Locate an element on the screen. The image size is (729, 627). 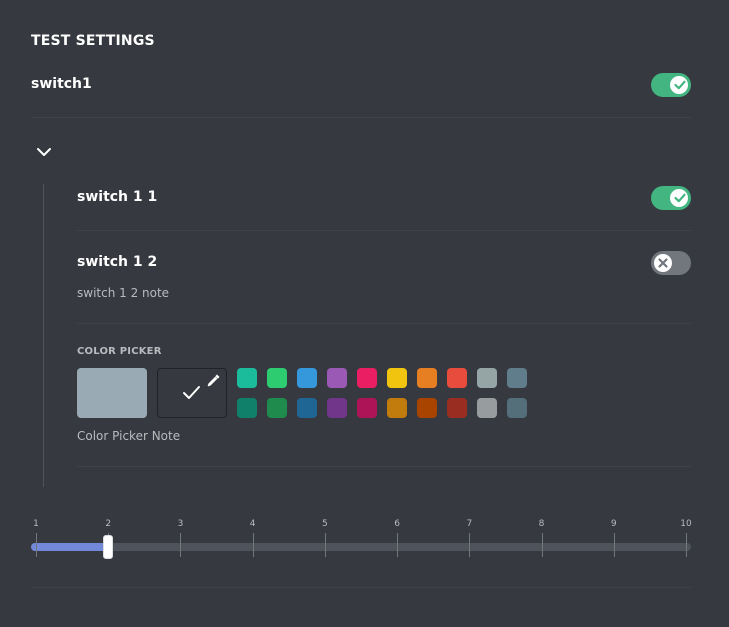
slider-track is located at coordinates (361, 547).